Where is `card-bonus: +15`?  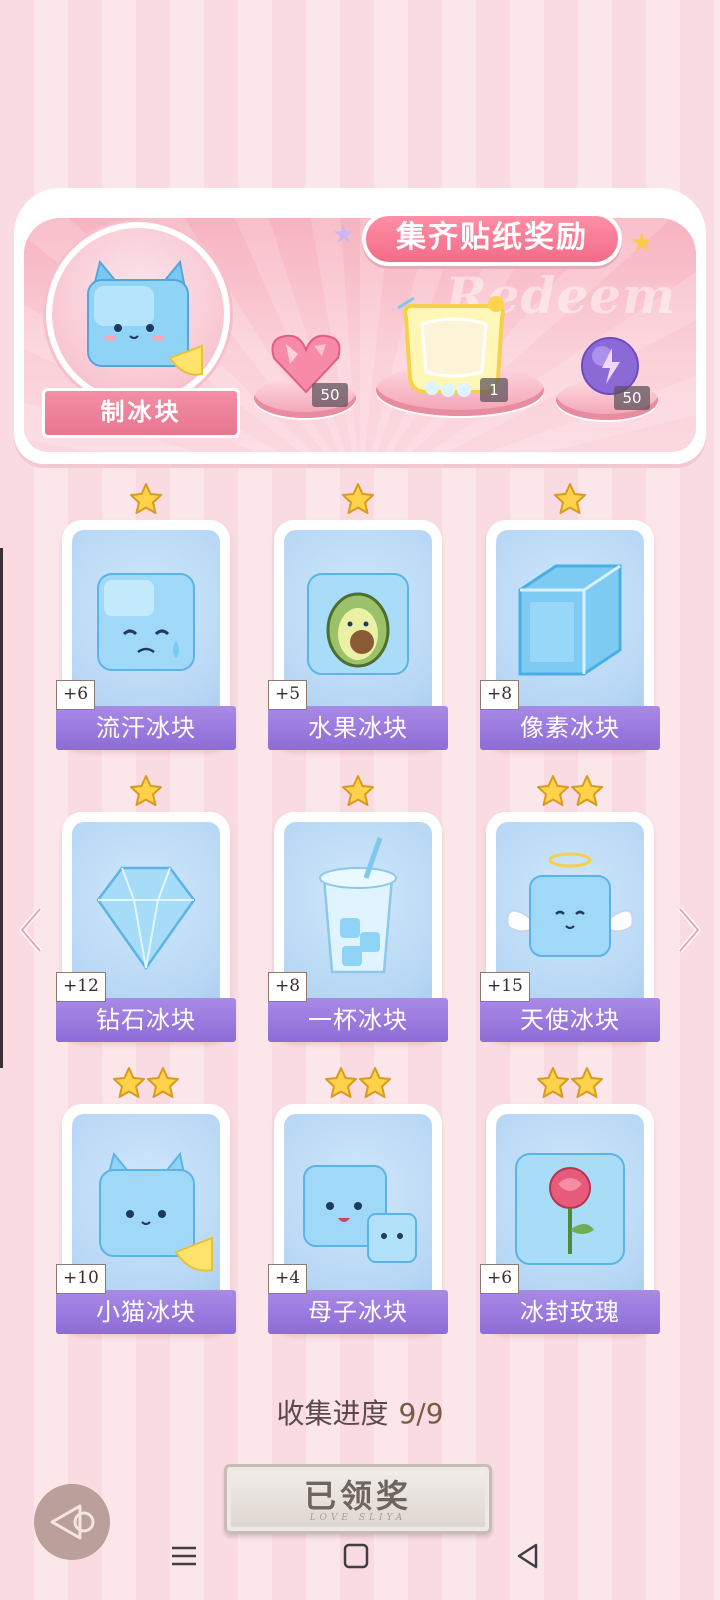
card-bonus: +15 is located at coordinates (505, 987).